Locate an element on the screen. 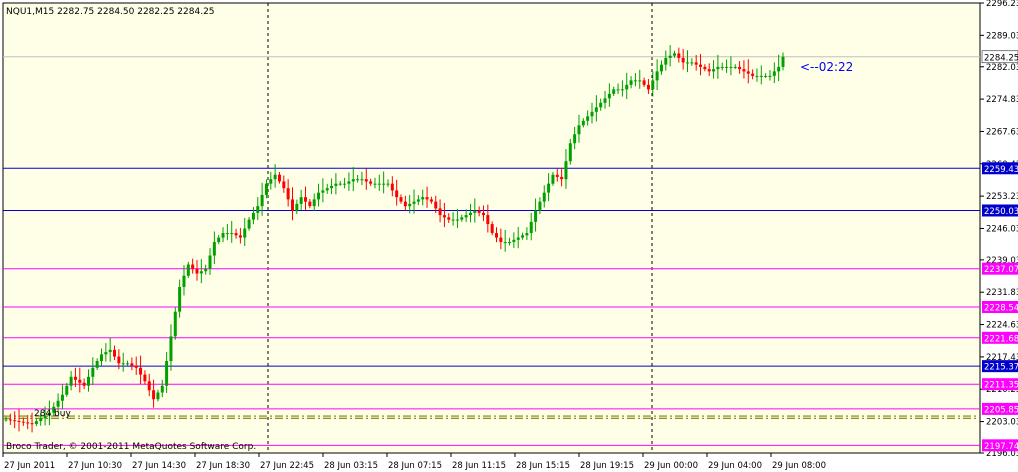  level-tag-label-7: 2205.85 is located at coordinates (1001, 410).